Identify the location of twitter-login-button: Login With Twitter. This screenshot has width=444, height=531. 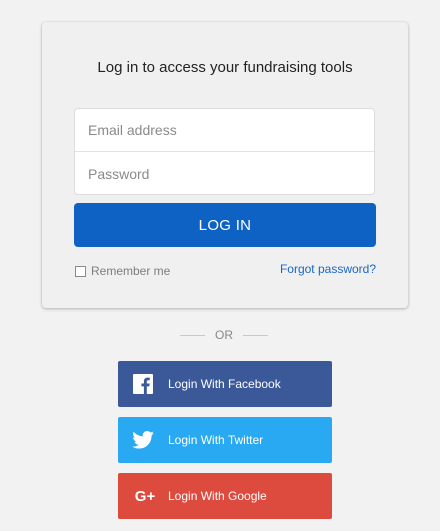
(225, 440).